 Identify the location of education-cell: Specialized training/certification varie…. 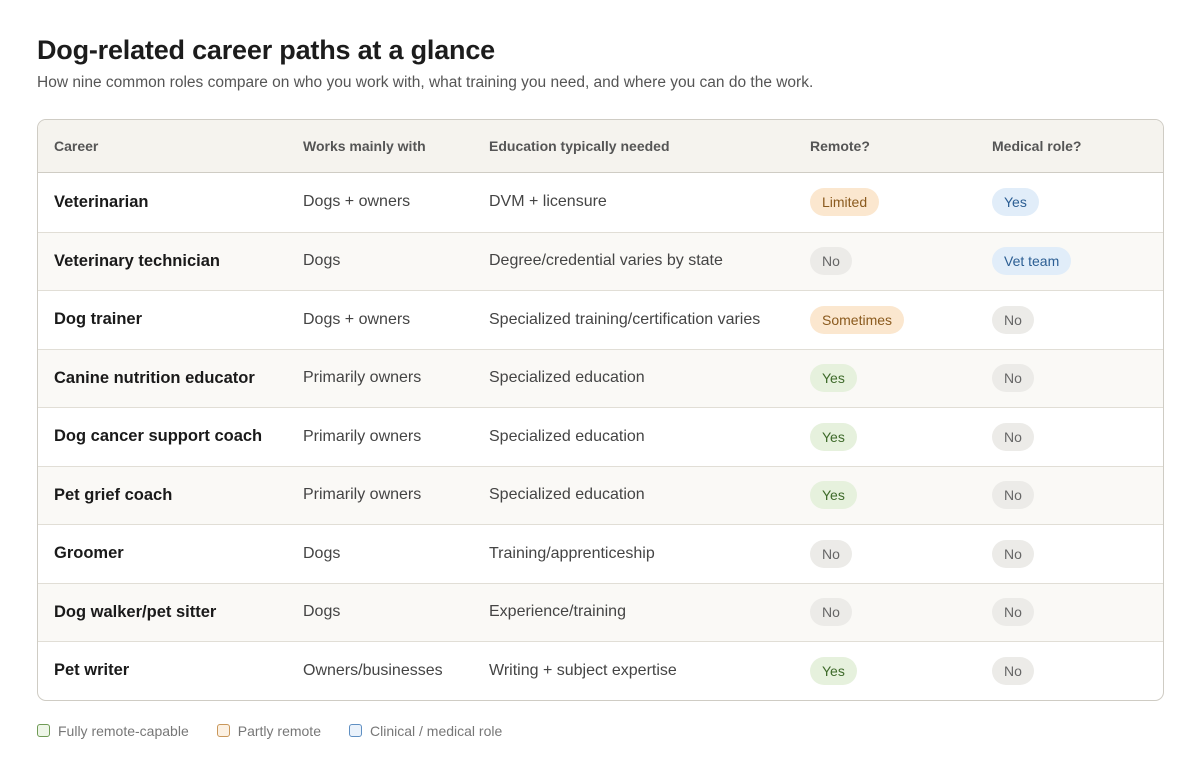
(625, 319).